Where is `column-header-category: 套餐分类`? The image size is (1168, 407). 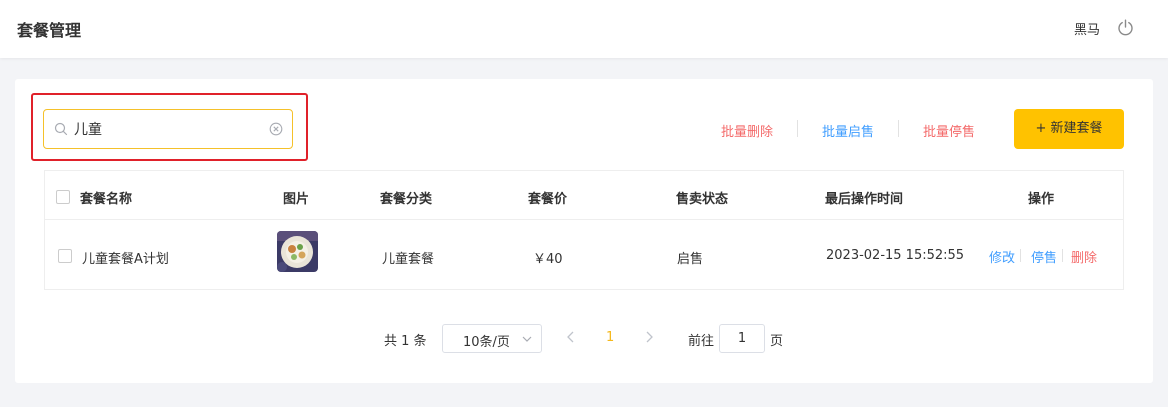
column-header-category: 套餐分类 is located at coordinates (406, 199).